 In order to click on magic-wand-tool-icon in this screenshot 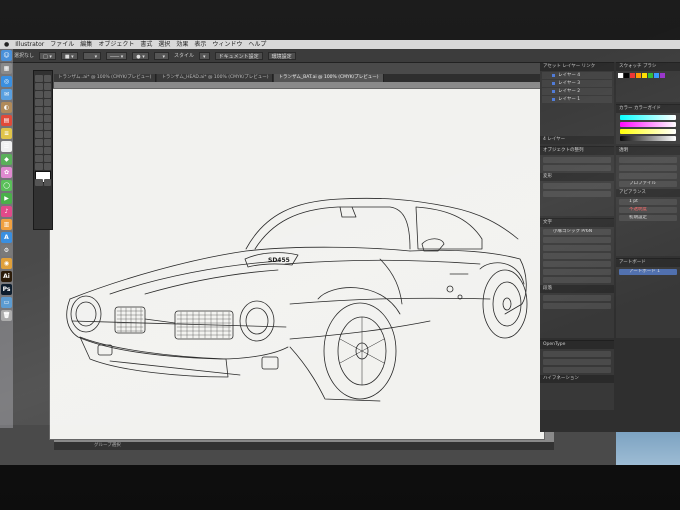, I will do `click(39, 86)`.